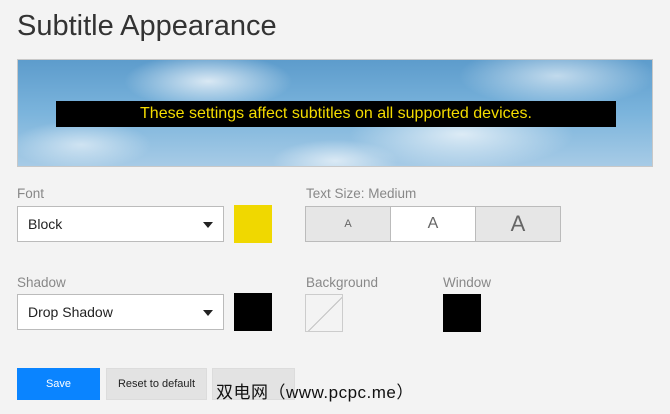  What do you see at coordinates (41, 282) in the screenshot?
I see `shadow-label: Shadow` at bounding box center [41, 282].